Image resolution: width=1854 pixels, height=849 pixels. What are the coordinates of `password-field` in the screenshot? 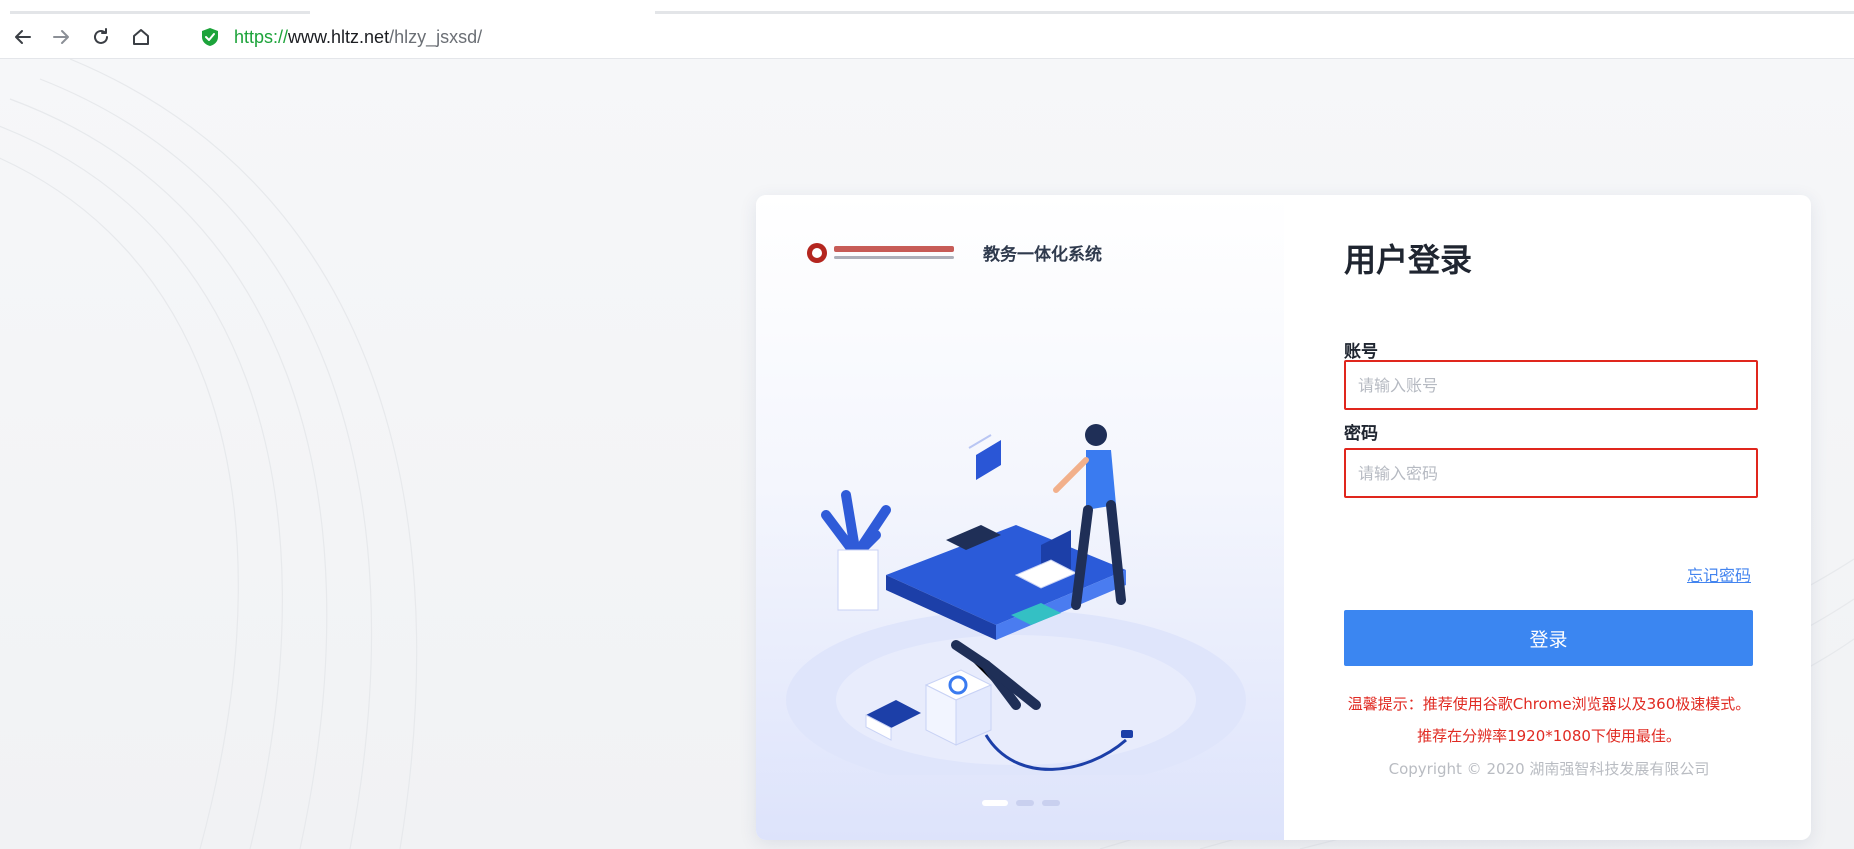 It's located at (1551, 473).